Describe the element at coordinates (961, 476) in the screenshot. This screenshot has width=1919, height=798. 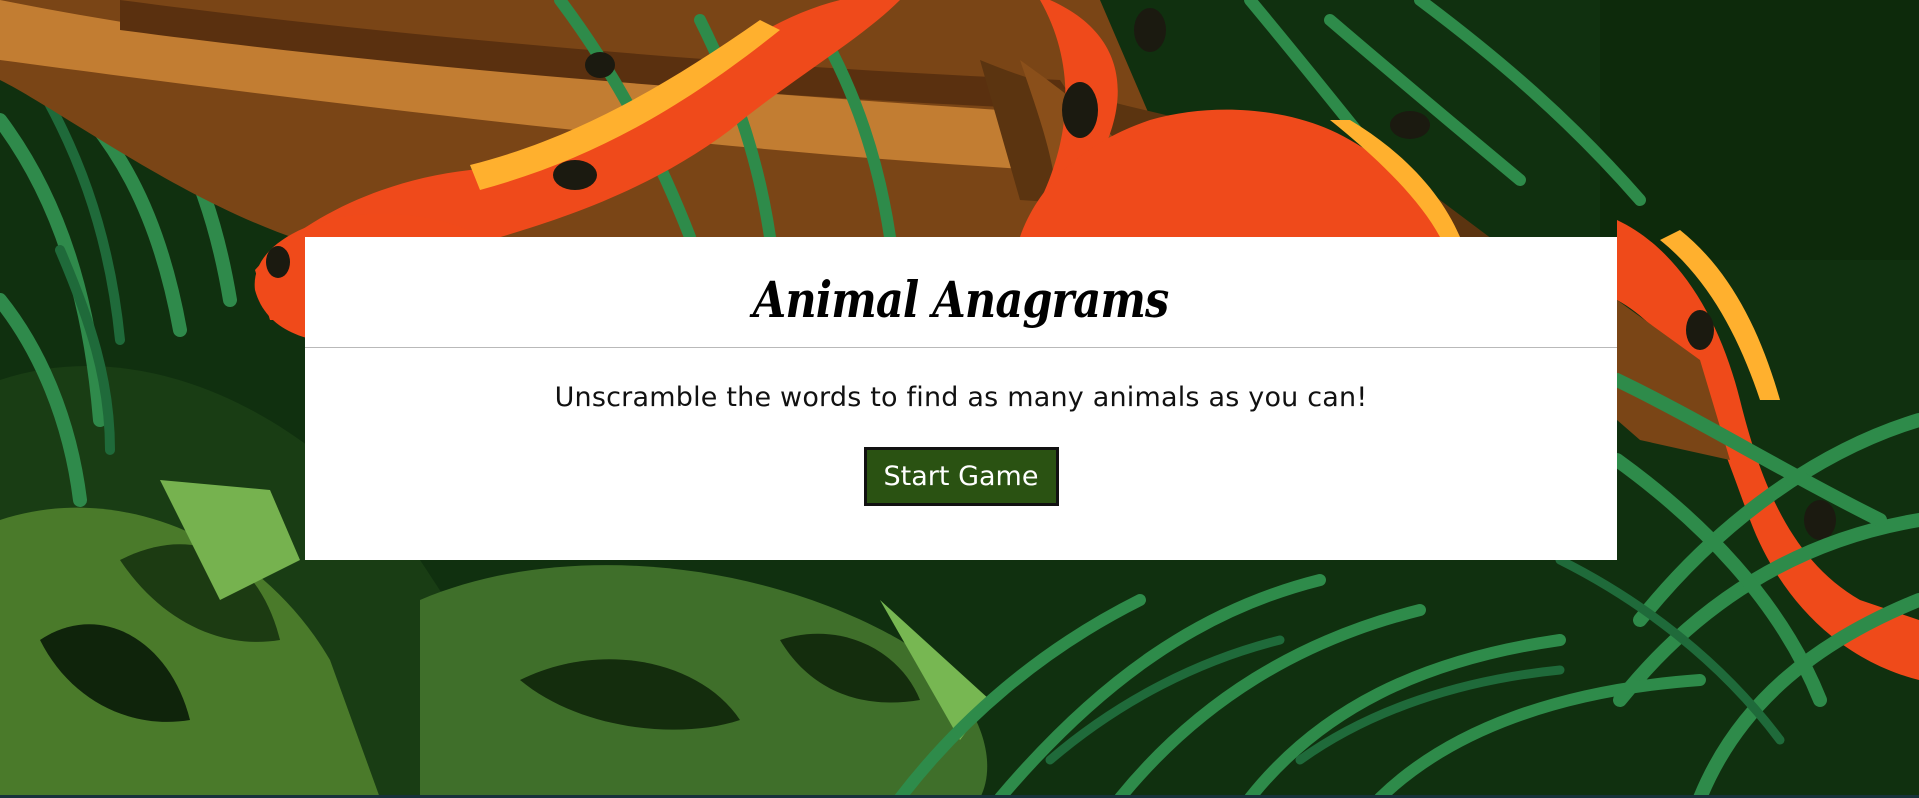
I see `start-game-button: Start Game` at that location.